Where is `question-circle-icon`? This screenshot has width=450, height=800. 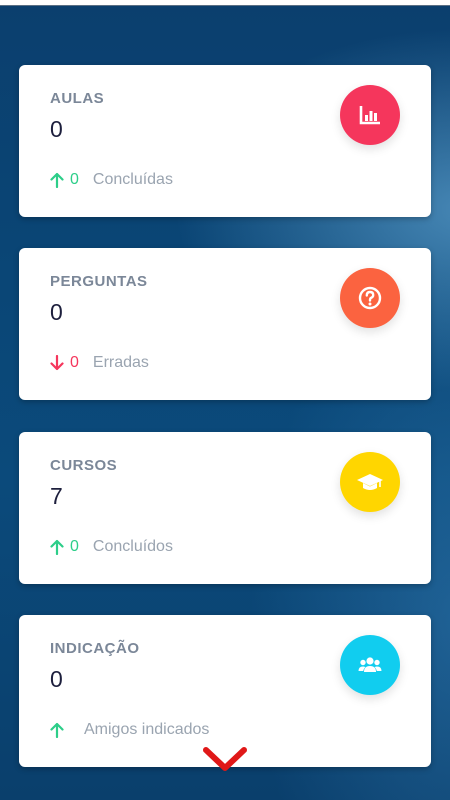 question-circle-icon is located at coordinates (370, 298).